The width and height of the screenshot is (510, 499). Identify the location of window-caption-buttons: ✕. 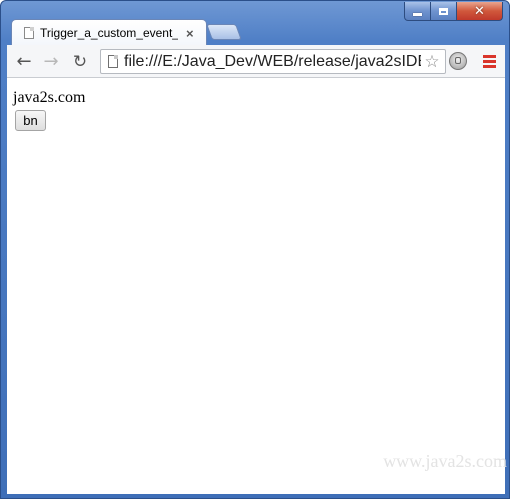
(453, 11).